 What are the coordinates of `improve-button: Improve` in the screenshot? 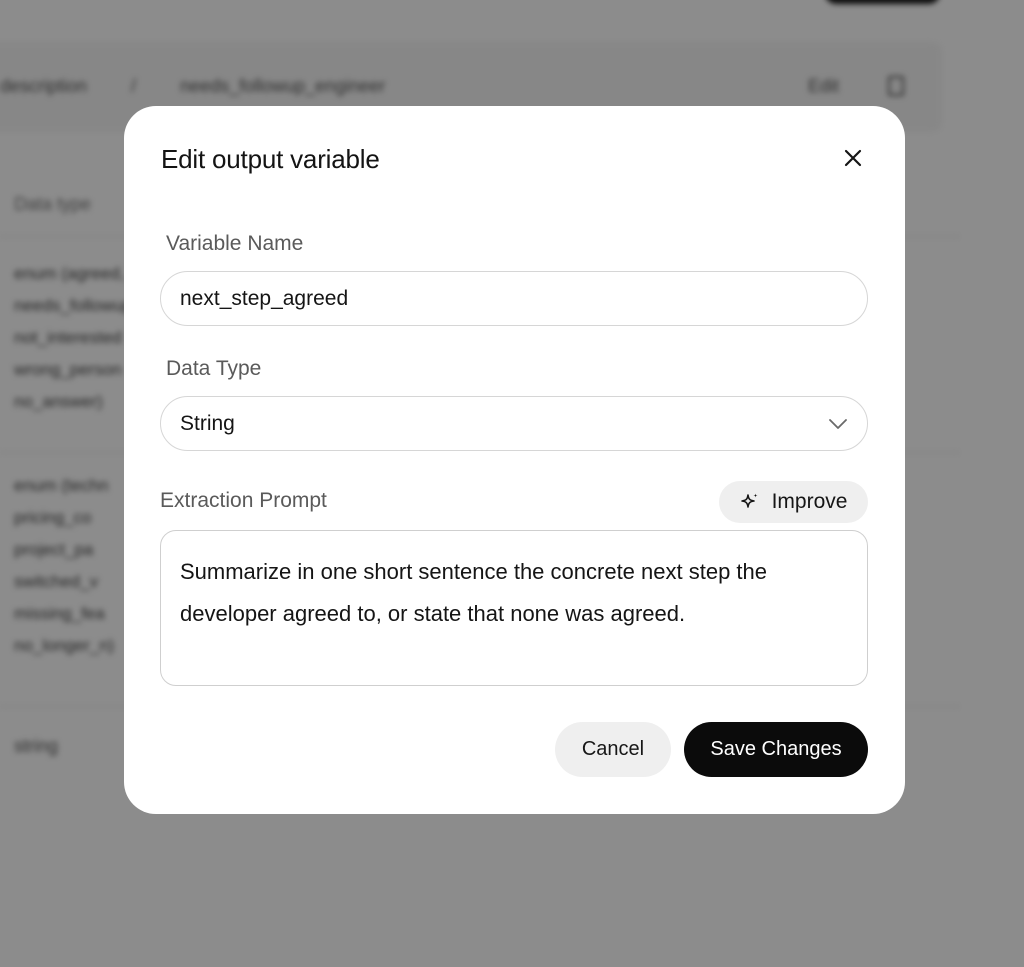 It's located at (793, 502).